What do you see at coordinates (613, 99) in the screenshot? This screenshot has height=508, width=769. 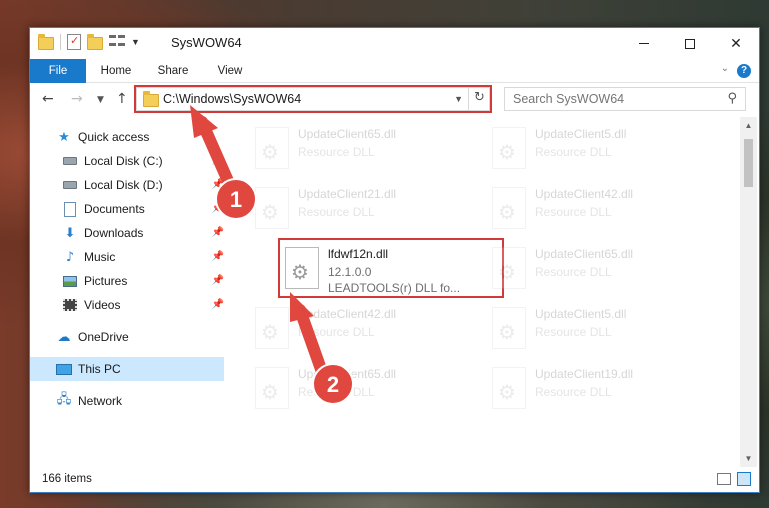 I see `search-input` at bounding box center [613, 99].